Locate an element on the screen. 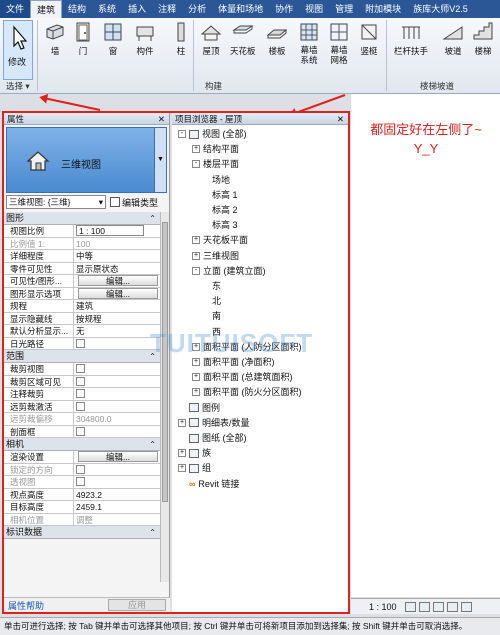 The width and height of the screenshot is (500, 635). railing-label: 栏杆扶手 is located at coordinates (411, 51).